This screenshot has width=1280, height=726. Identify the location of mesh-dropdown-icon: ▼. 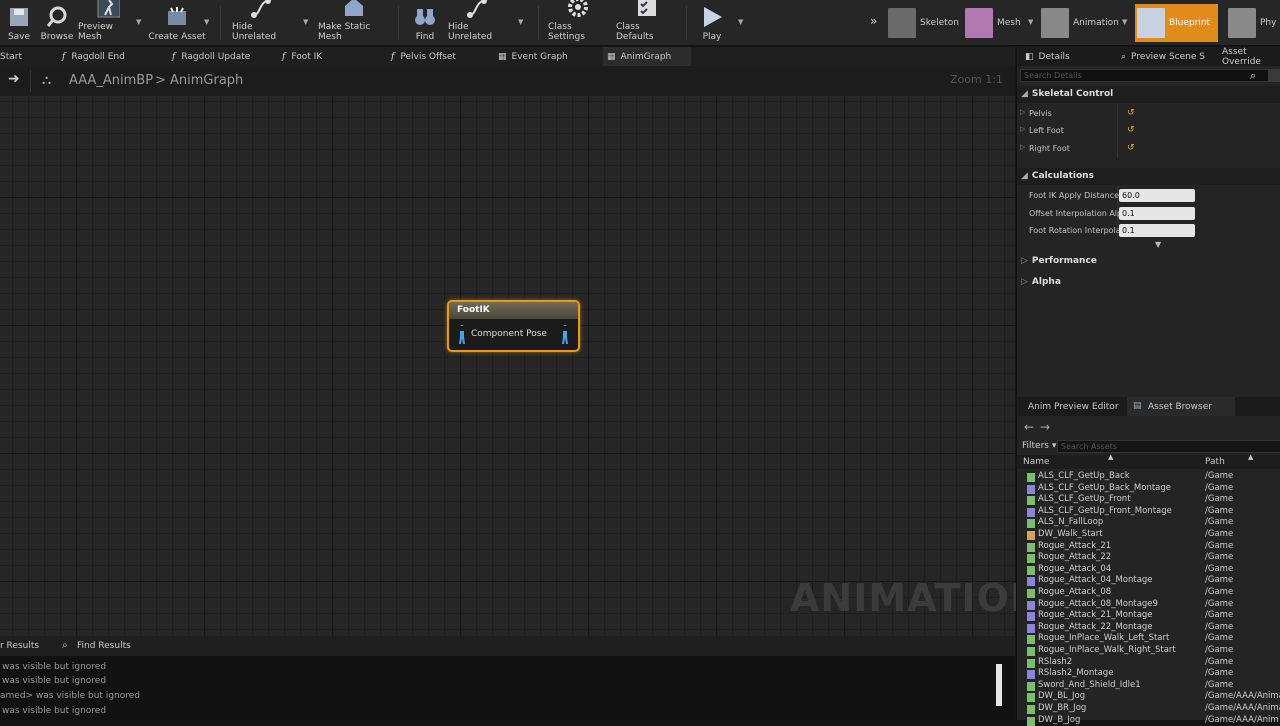
(1030, 22).